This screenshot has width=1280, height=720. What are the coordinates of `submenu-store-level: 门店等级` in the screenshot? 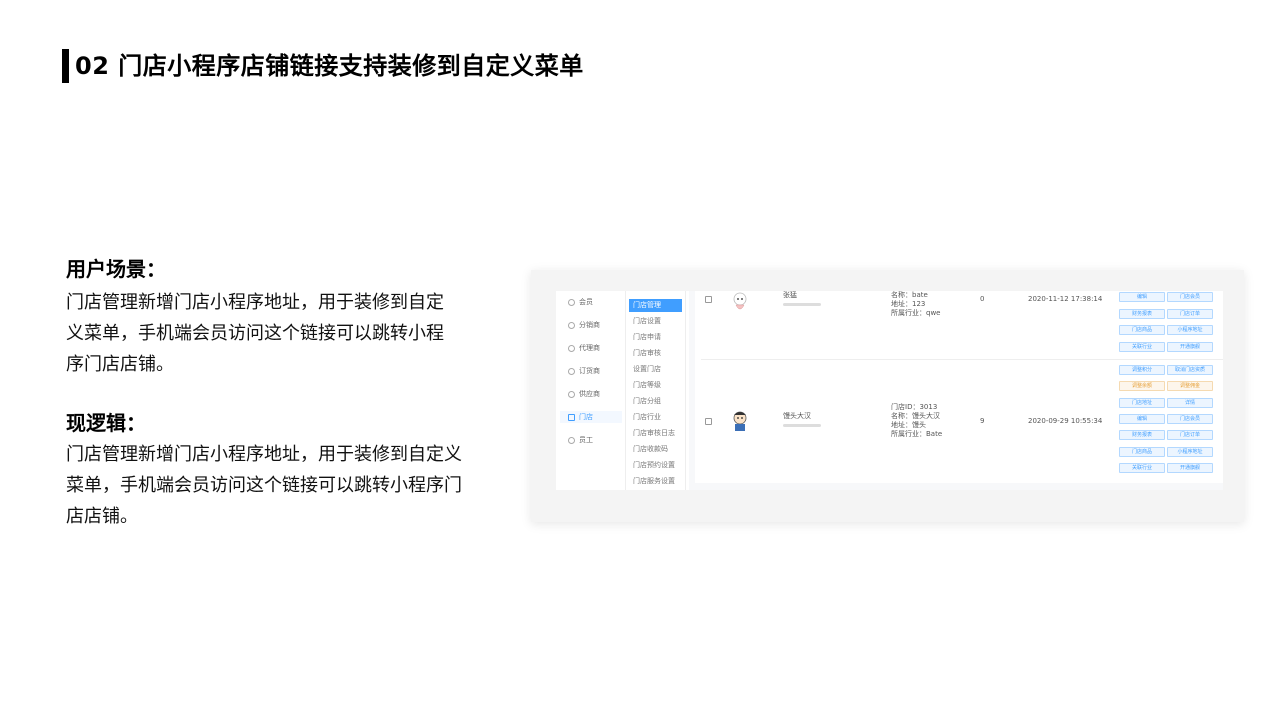 It's located at (655, 385).